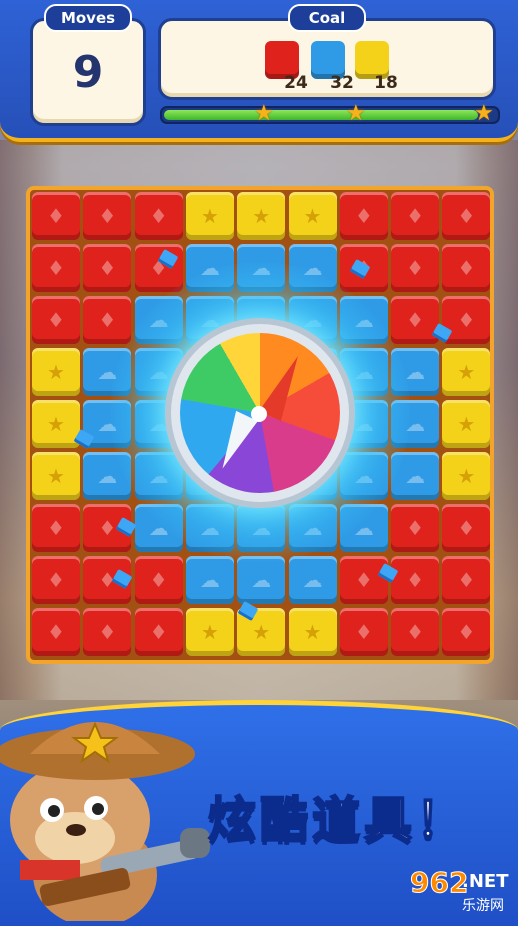 Image resolution: width=518 pixels, height=926 pixels. What do you see at coordinates (483, 906) in the screenshot?
I see `watermark-subtitle: 乐游网` at bounding box center [483, 906].